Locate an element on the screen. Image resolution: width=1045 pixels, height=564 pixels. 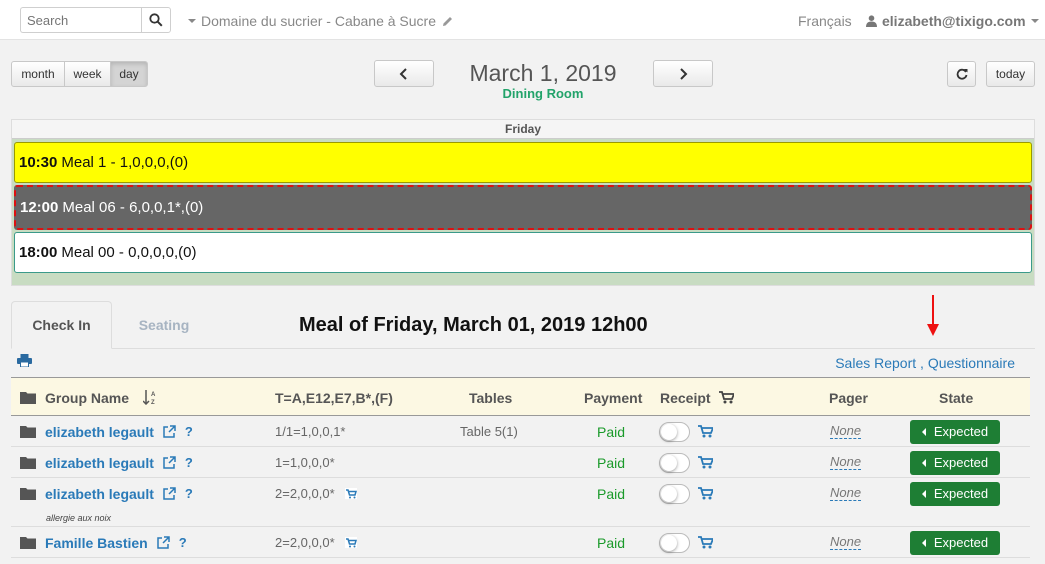
header-composition: T=A,E12,E7,B*,(F) is located at coordinates (334, 397).